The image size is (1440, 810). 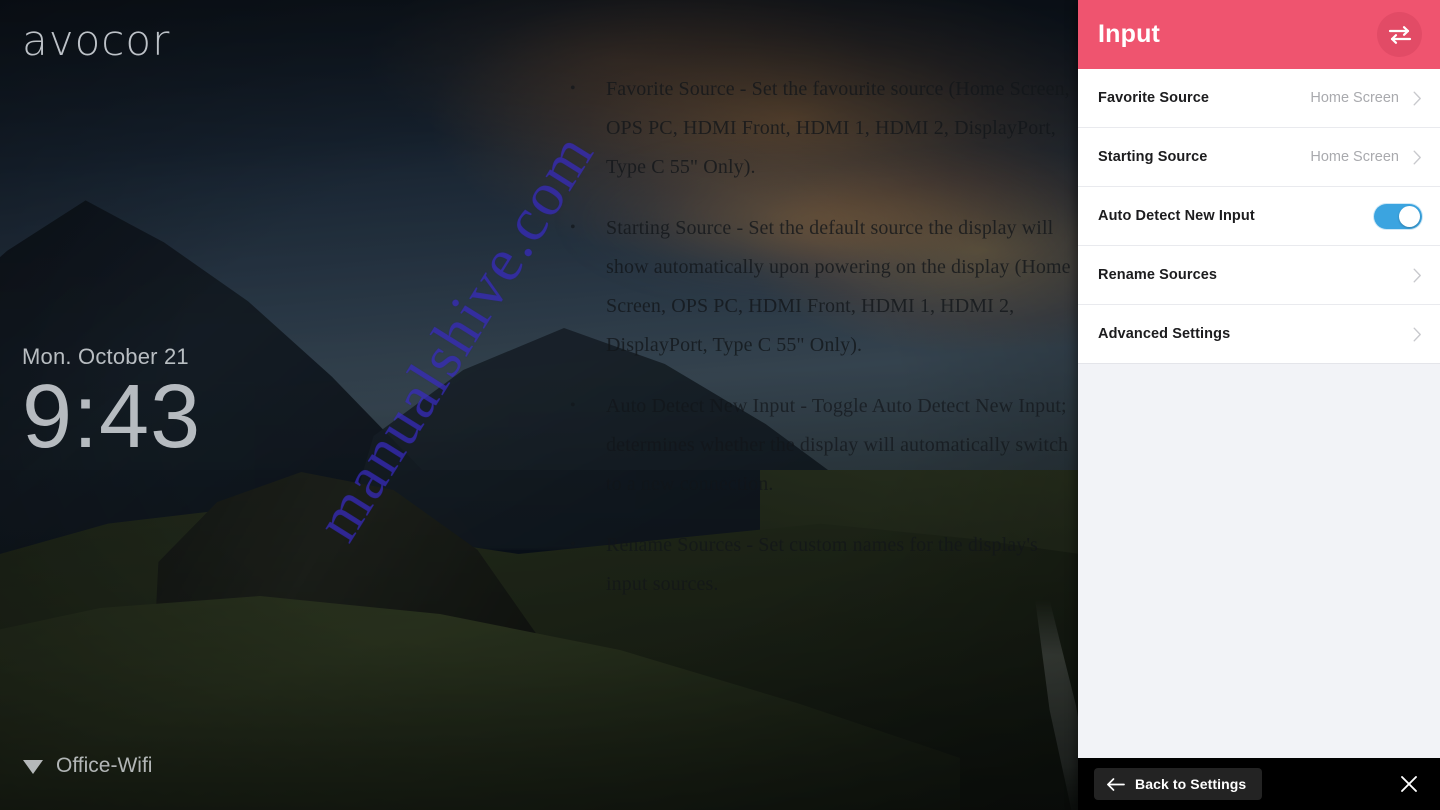 I want to click on row-label: Auto Detect New Input, so click(x=1176, y=216).